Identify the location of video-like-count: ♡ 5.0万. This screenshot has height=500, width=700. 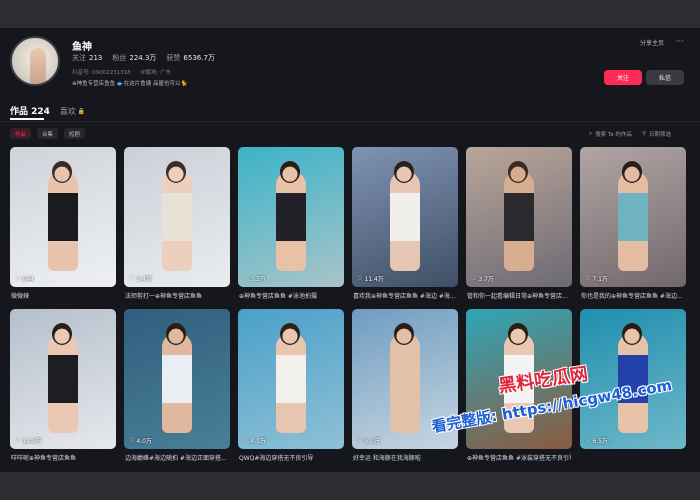
(368, 440).